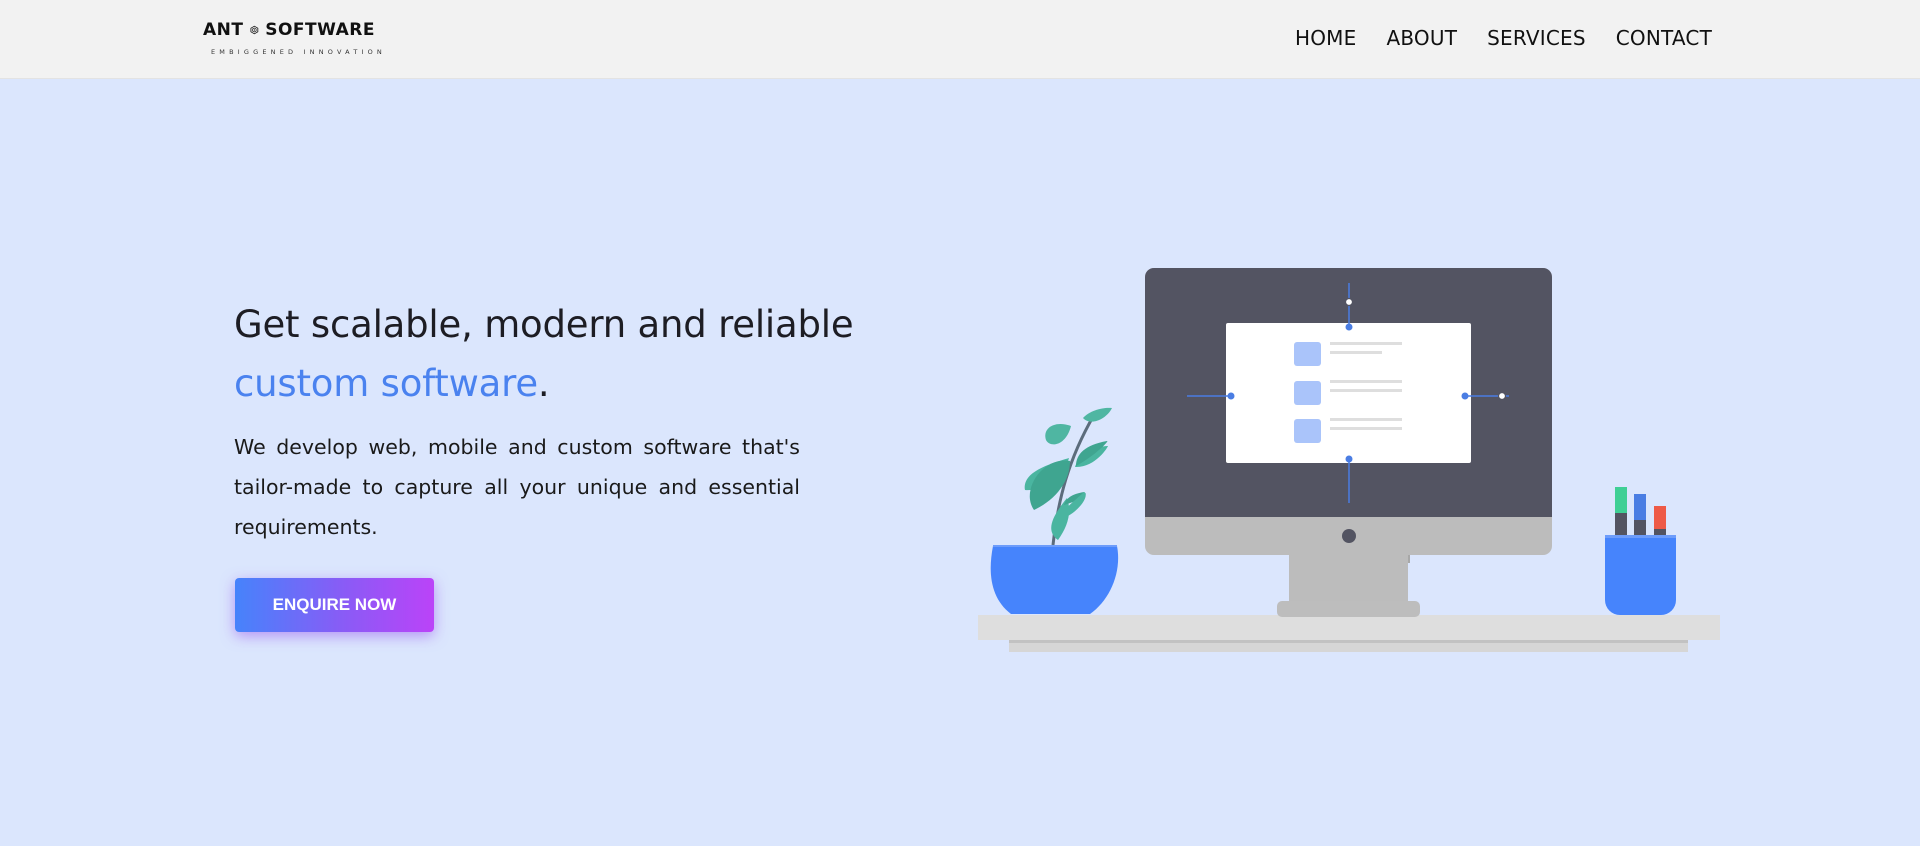 Image resolution: width=1920 pixels, height=846 pixels. I want to click on plant-icon, so click(1054, 510).